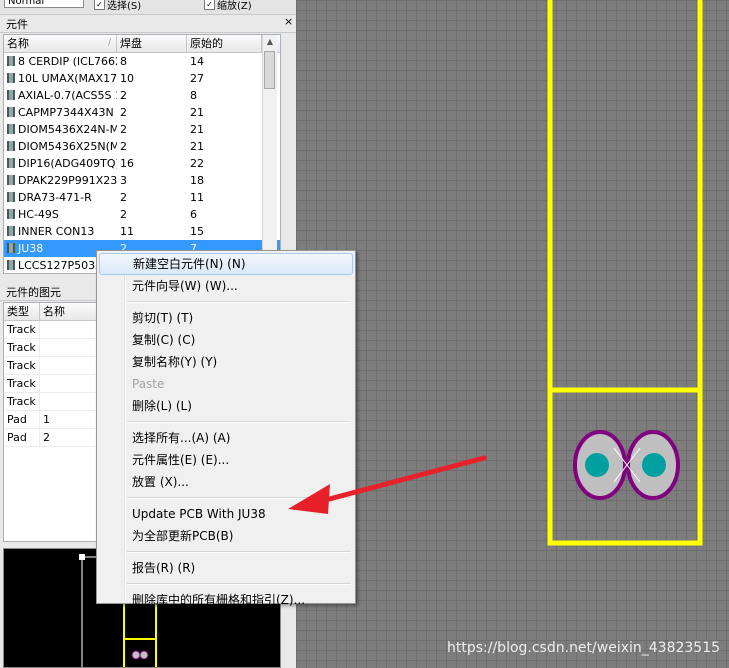 Image resolution: width=729 pixels, height=668 pixels. I want to click on component-pads-cell: 11, so click(127, 231).